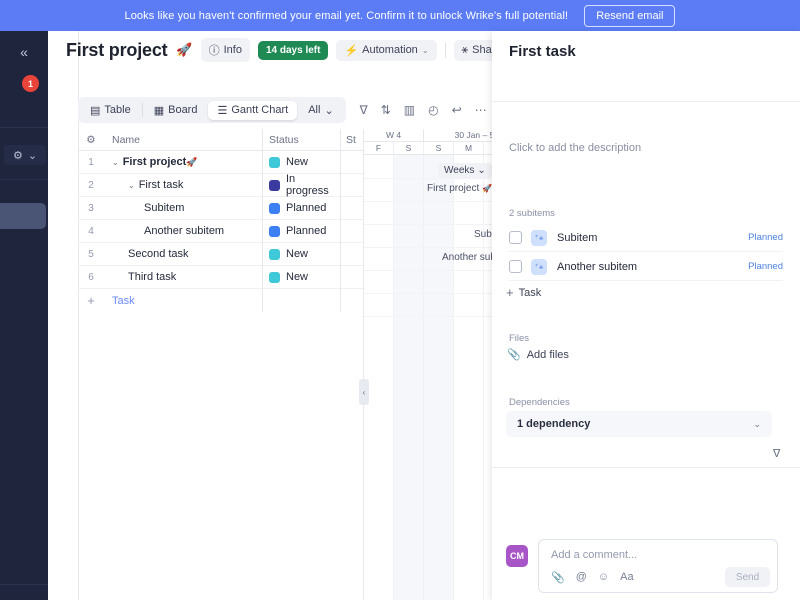 Image resolution: width=800 pixels, height=600 pixels. Describe the element at coordinates (409, 110) in the screenshot. I see `group-icon: ▥` at that location.